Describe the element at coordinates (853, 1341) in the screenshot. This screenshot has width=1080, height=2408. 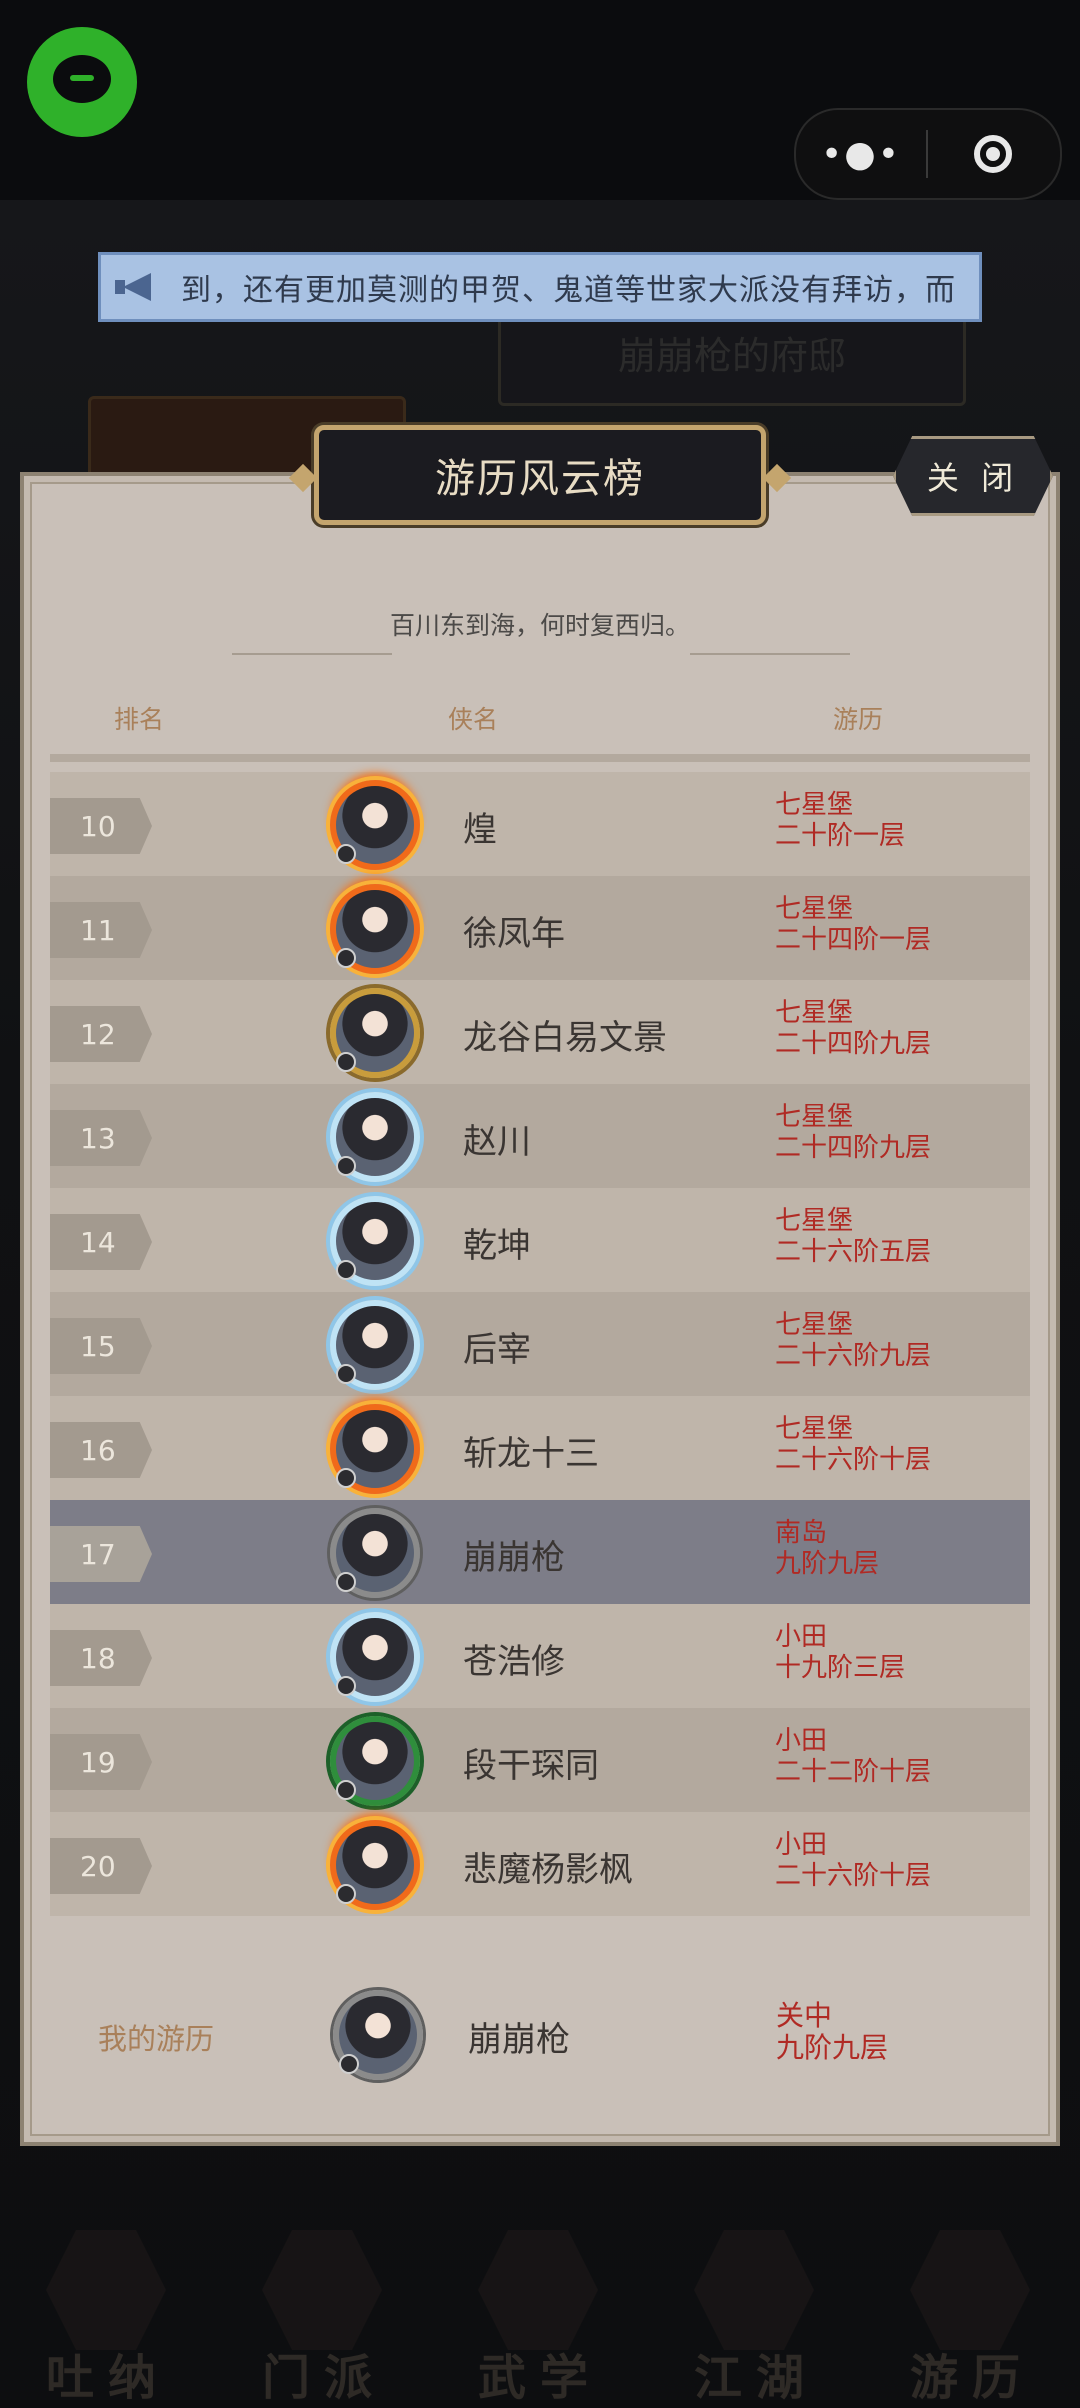
I see `player-progress: 七星堡 二十六阶九层` at that location.